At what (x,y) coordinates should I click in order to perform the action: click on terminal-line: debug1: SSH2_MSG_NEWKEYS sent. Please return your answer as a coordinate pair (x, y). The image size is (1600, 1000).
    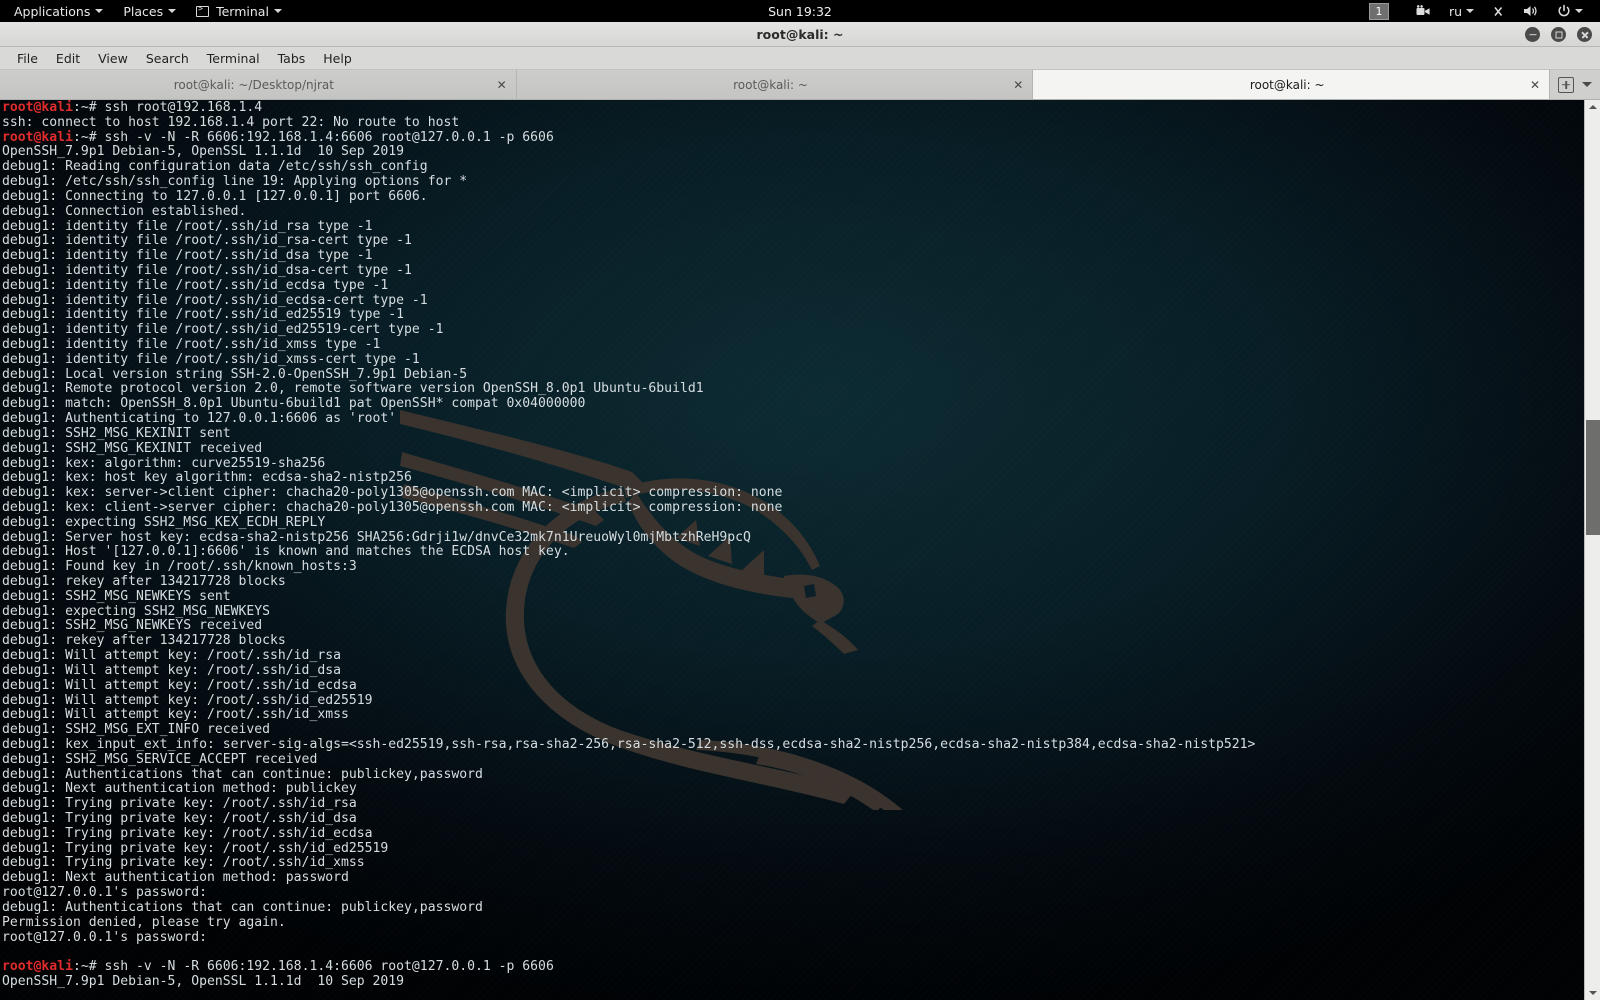
    Looking at the image, I should click on (116, 596).